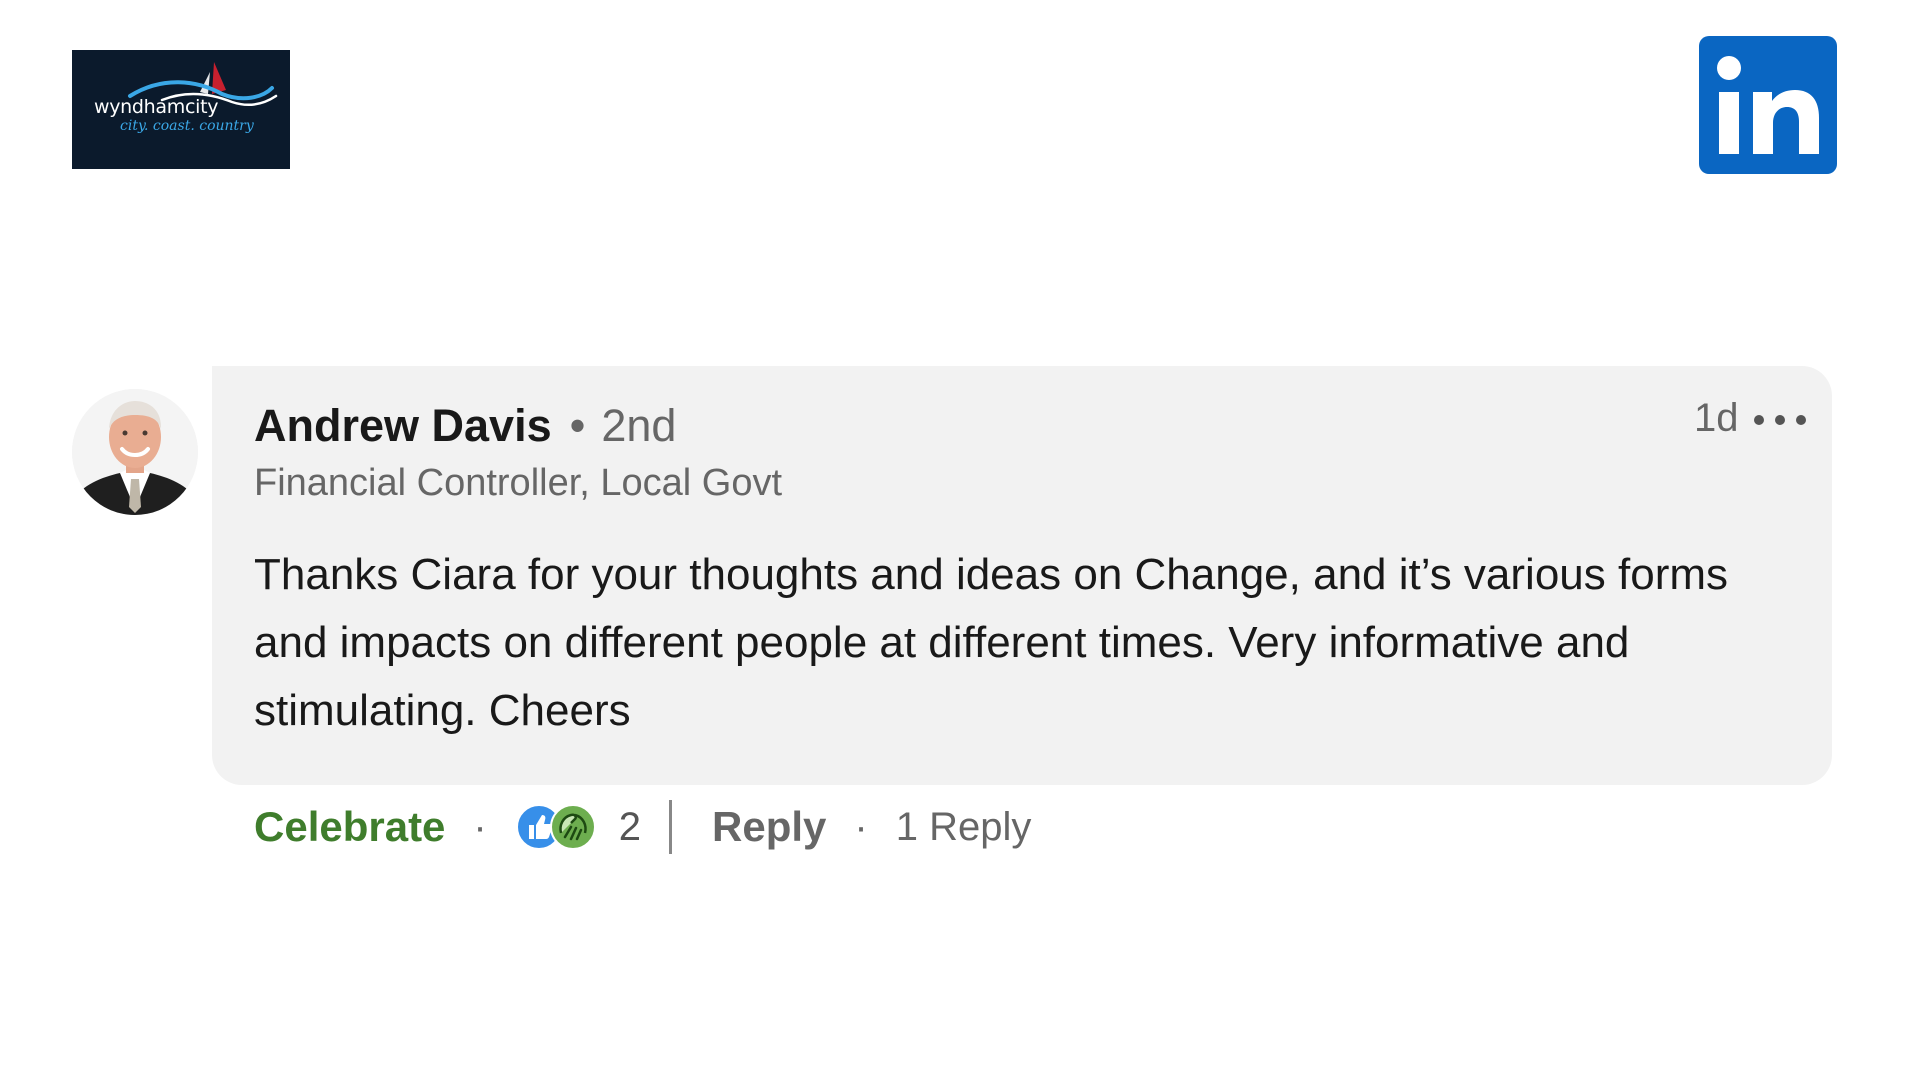  I want to click on avatar-photo, so click(135, 452).